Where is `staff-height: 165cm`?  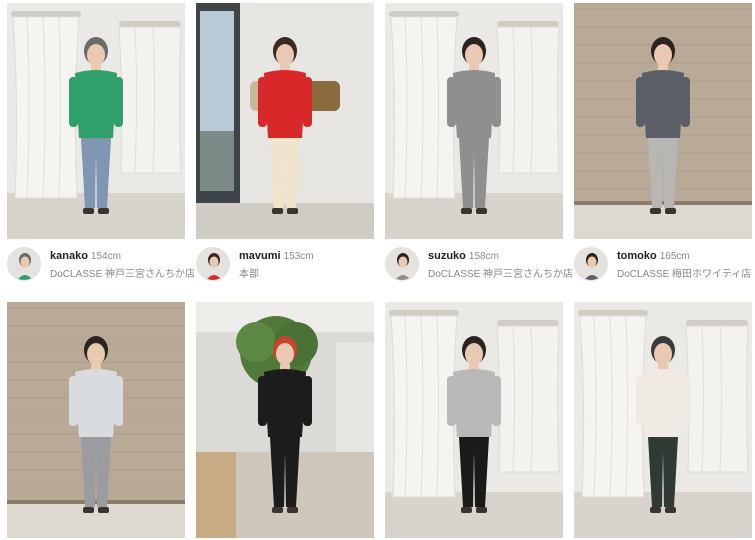
staff-height: 165cm is located at coordinates (674, 256).